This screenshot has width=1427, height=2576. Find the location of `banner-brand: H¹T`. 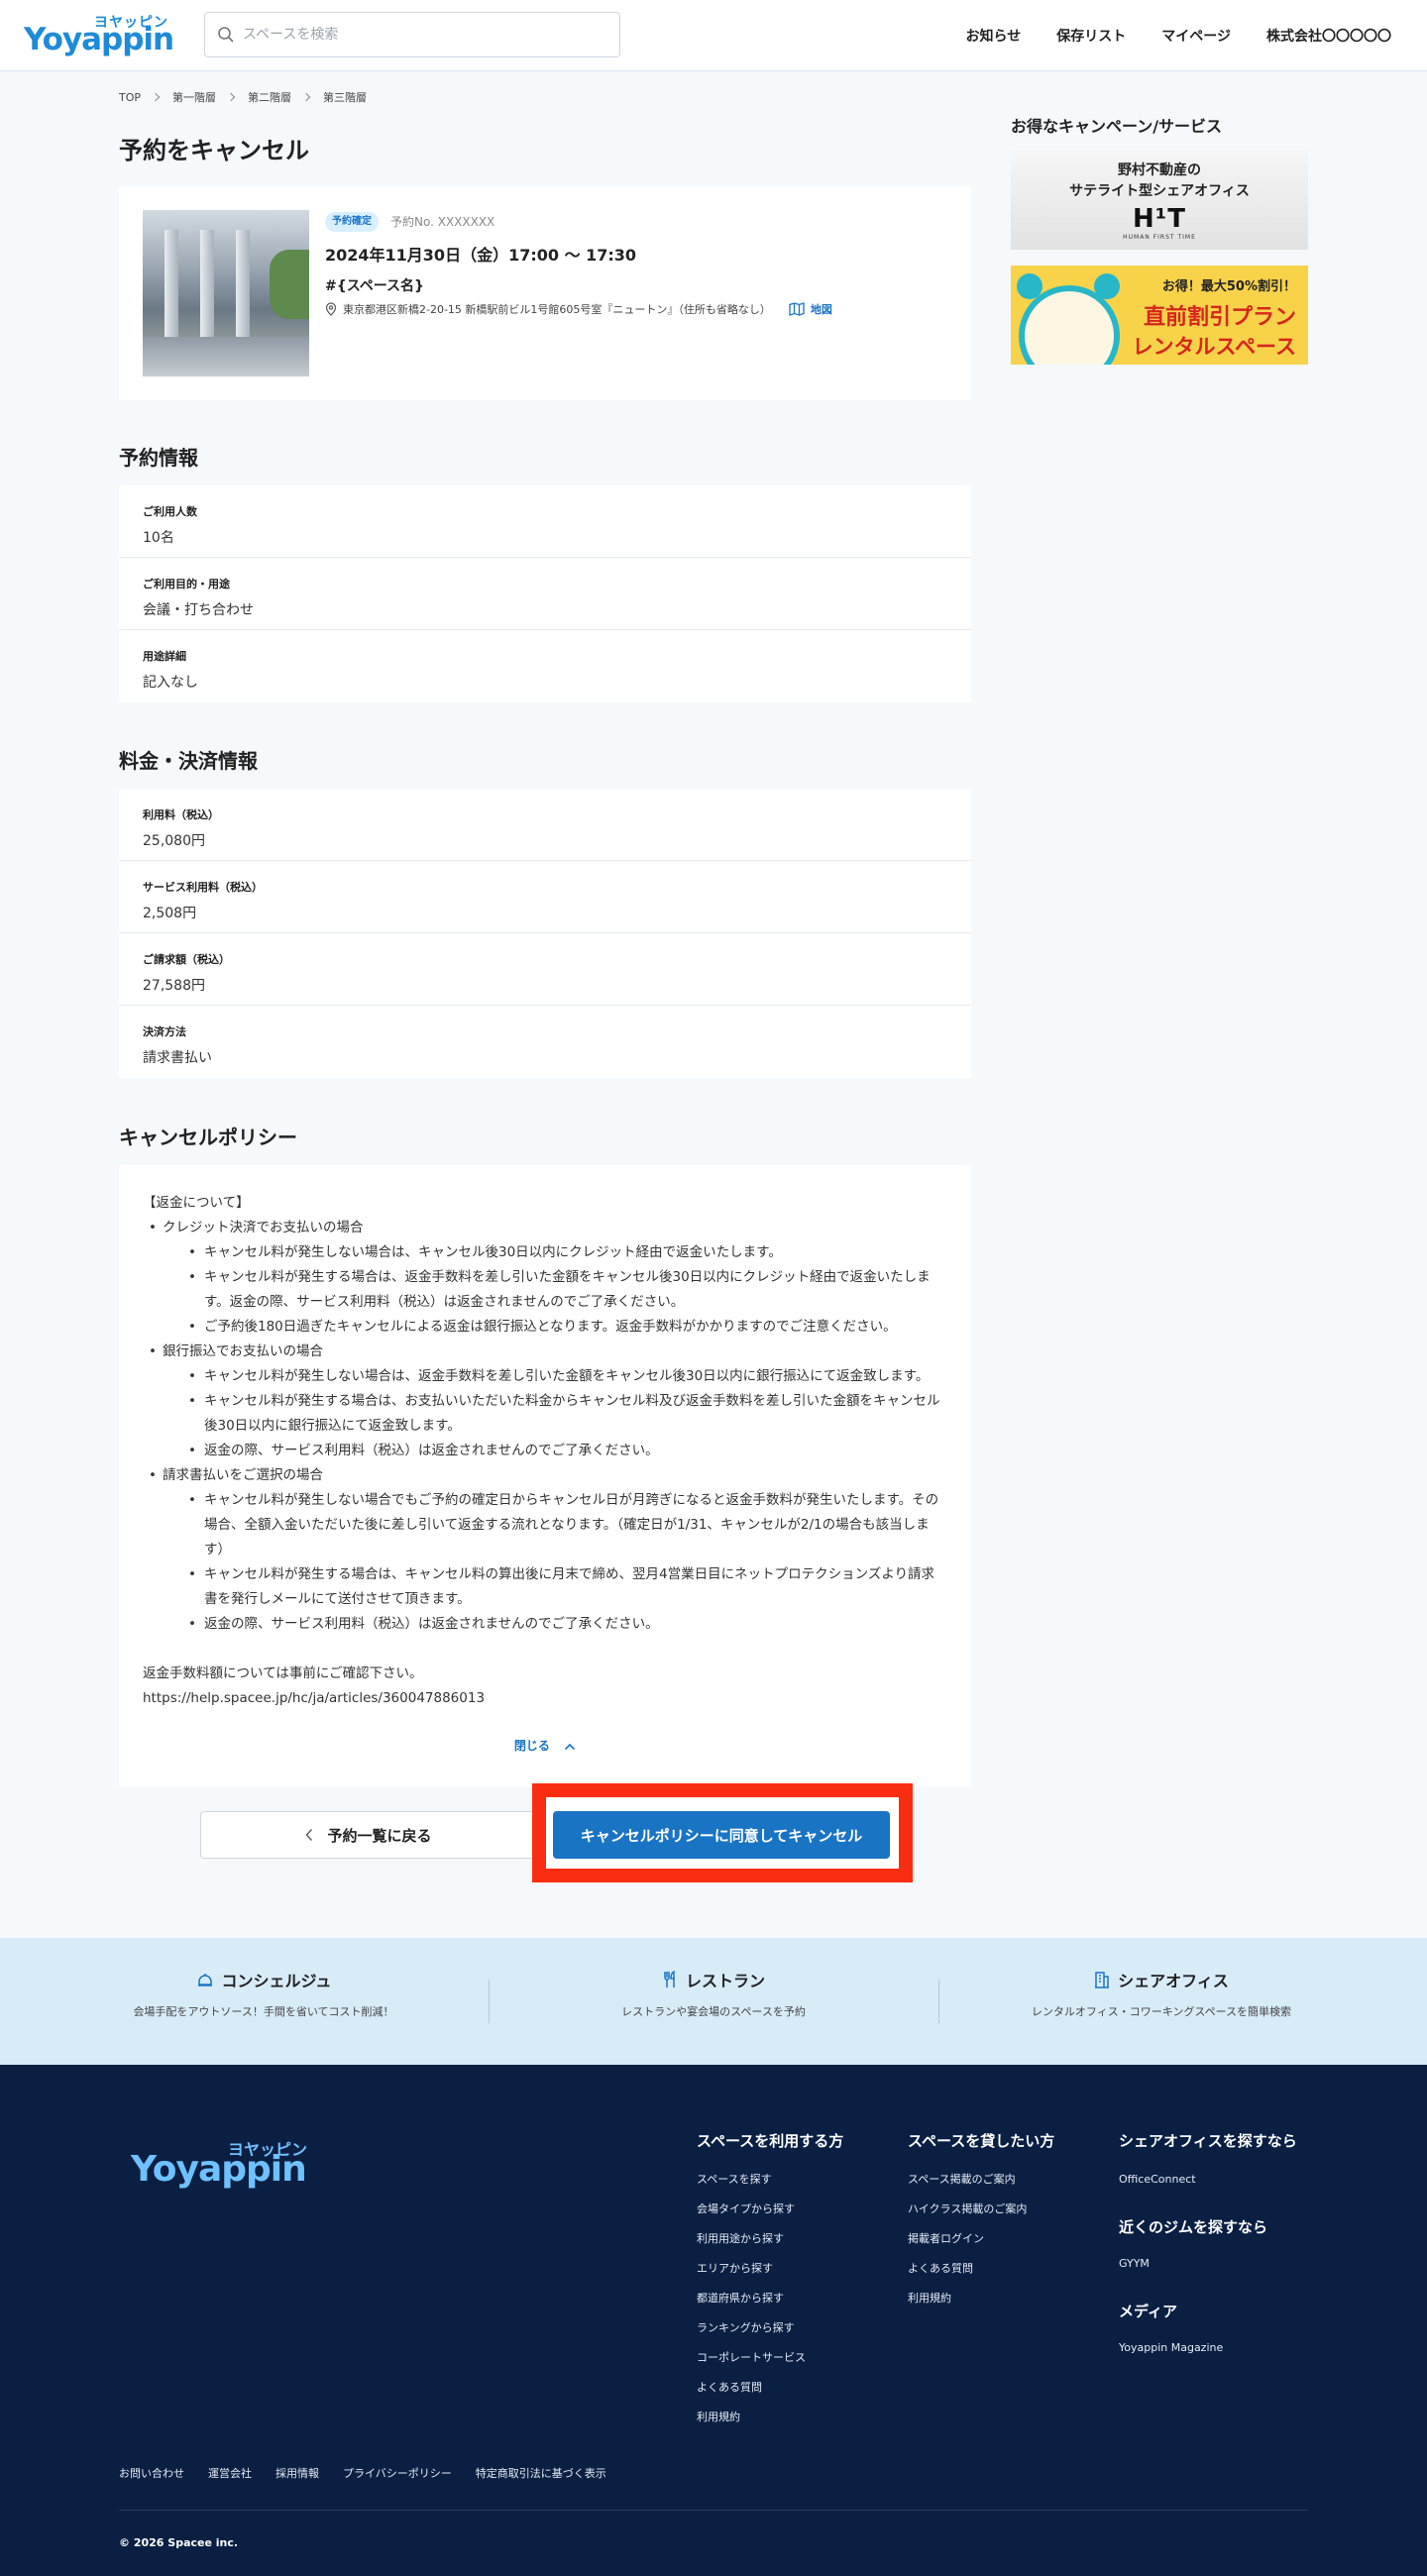

banner-brand: H¹T is located at coordinates (1159, 219).